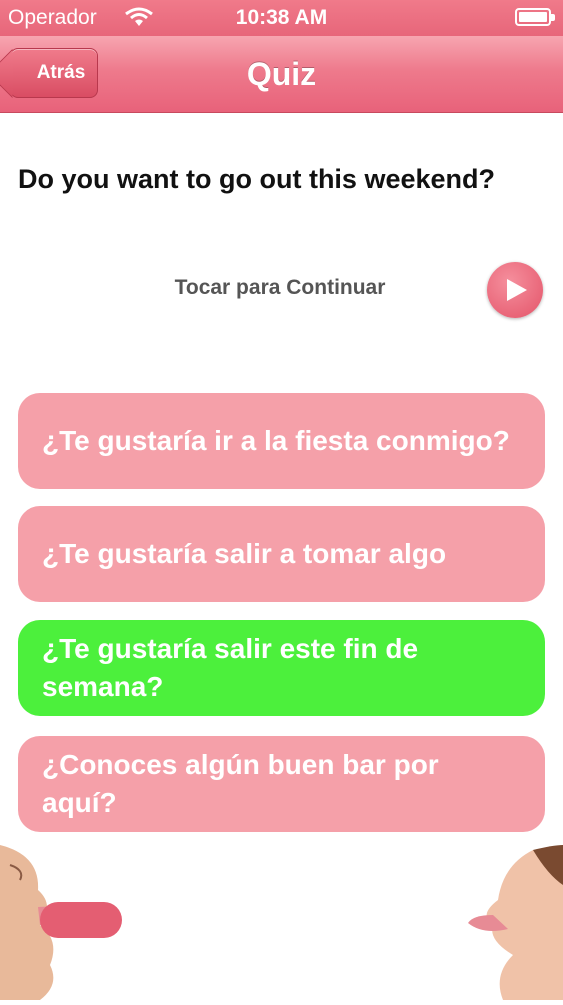 This screenshot has width=563, height=1005. I want to click on right-face-image, so click(513, 922).